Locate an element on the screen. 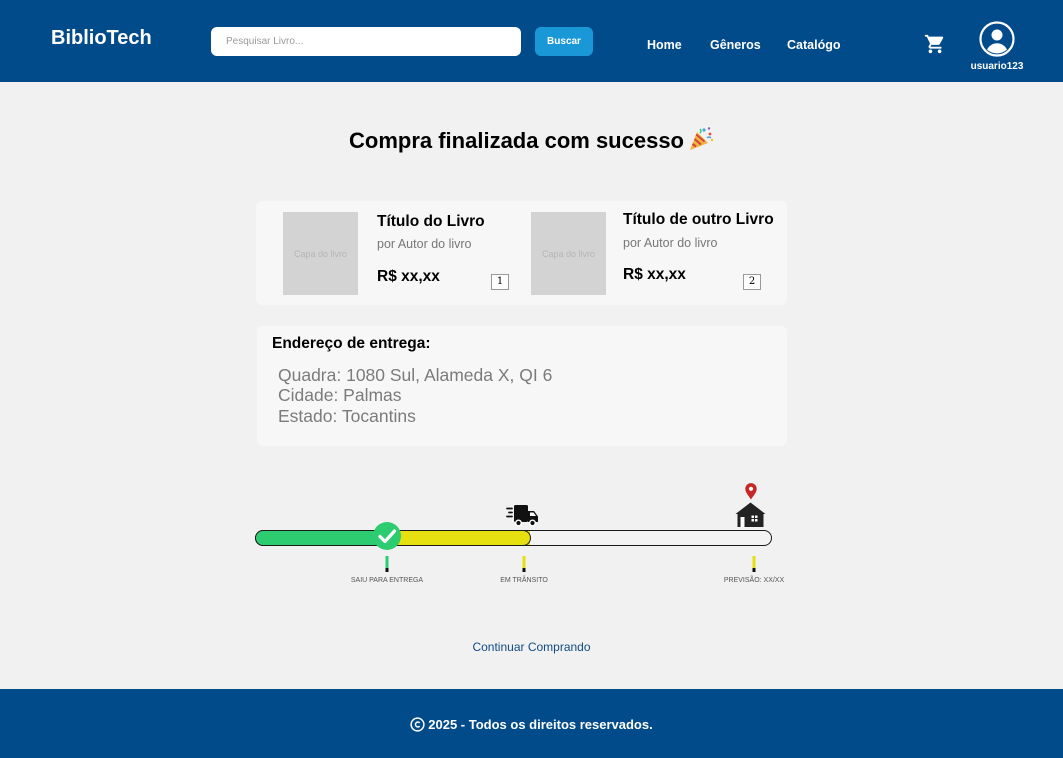  user-avatar-icon is located at coordinates (997, 39).